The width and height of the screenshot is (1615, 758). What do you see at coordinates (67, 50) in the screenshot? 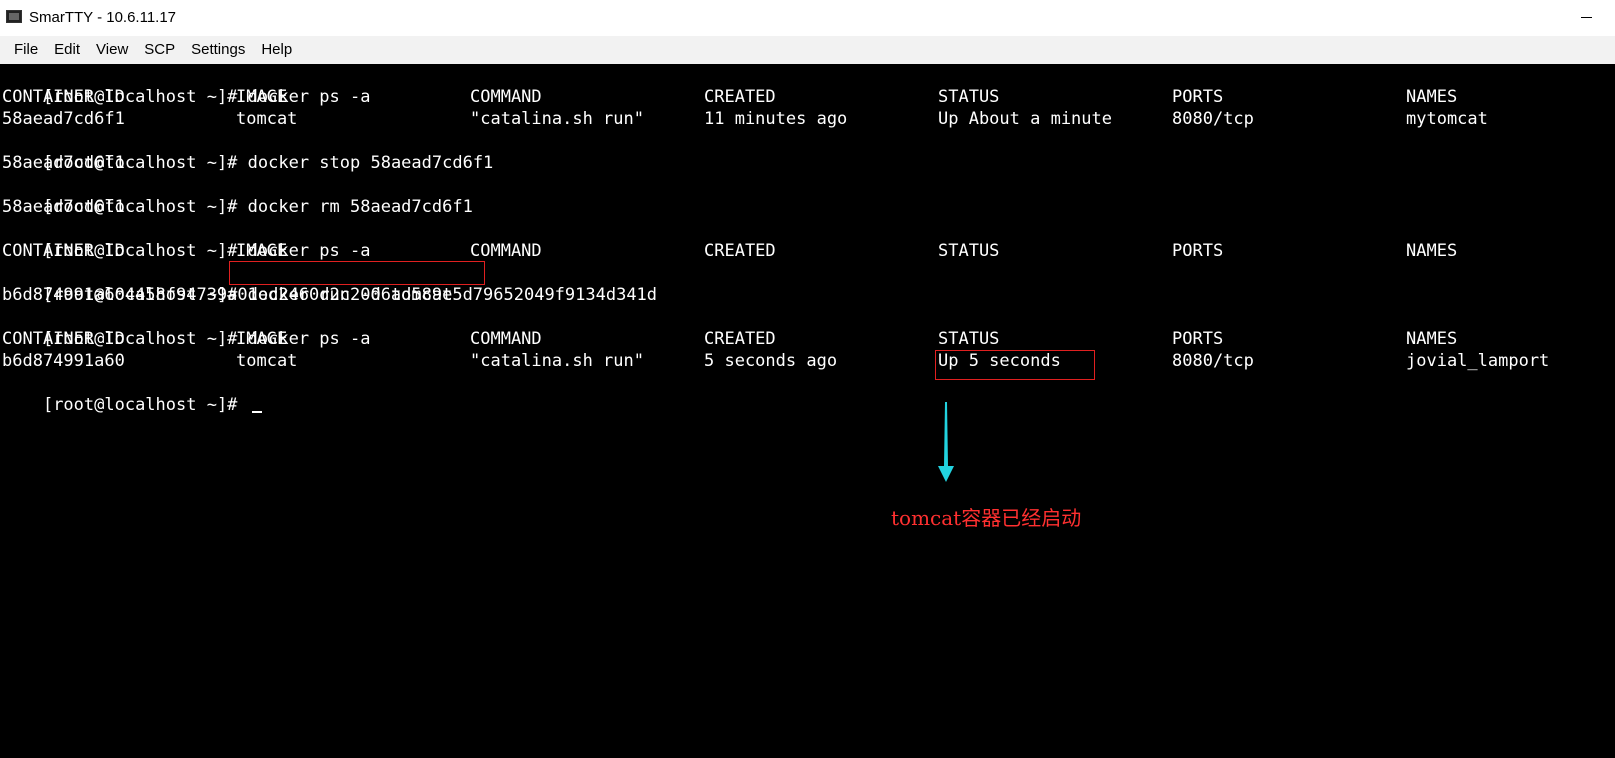
I see `menu-edit: Edit` at bounding box center [67, 50].